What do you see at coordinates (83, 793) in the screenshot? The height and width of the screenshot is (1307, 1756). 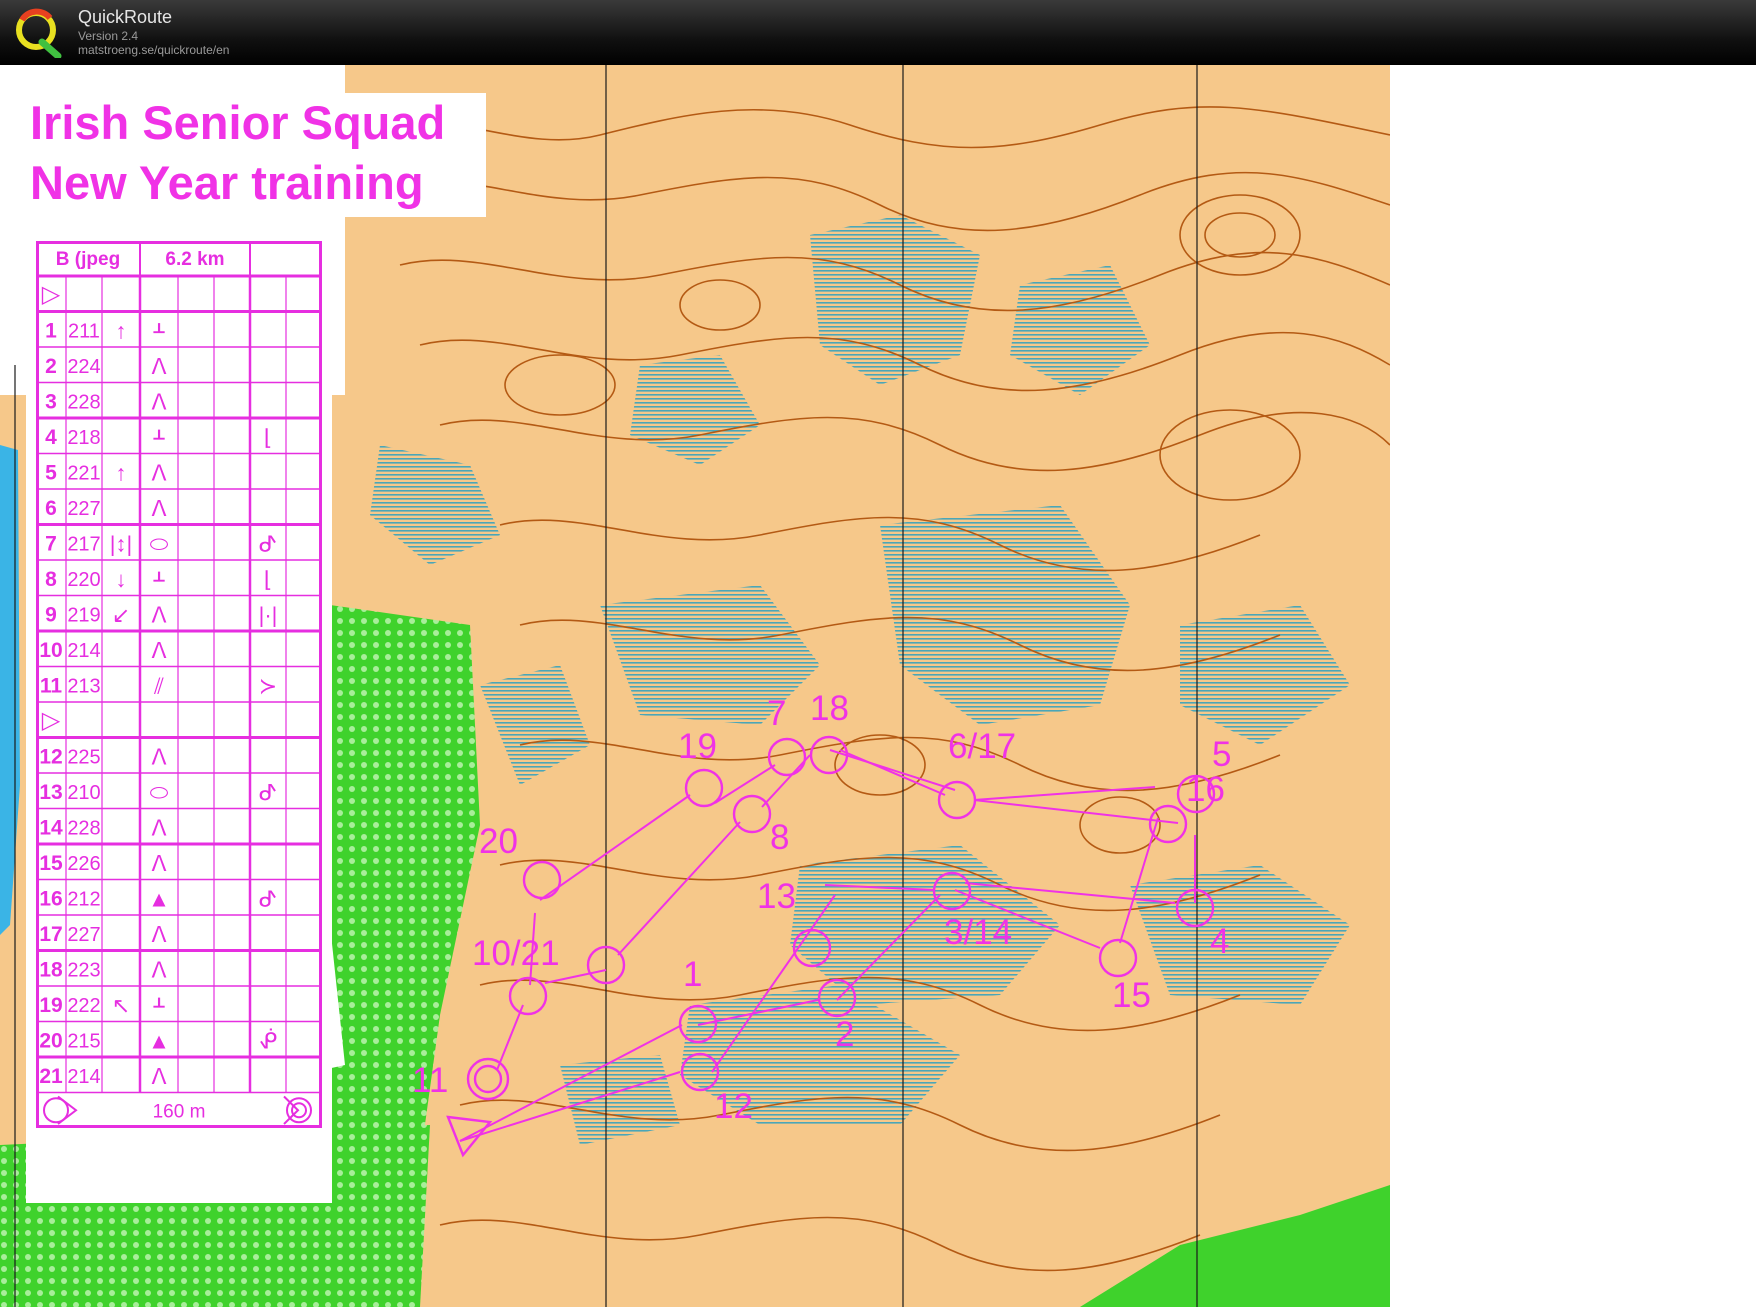 I see `control-code: 210` at bounding box center [83, 793].